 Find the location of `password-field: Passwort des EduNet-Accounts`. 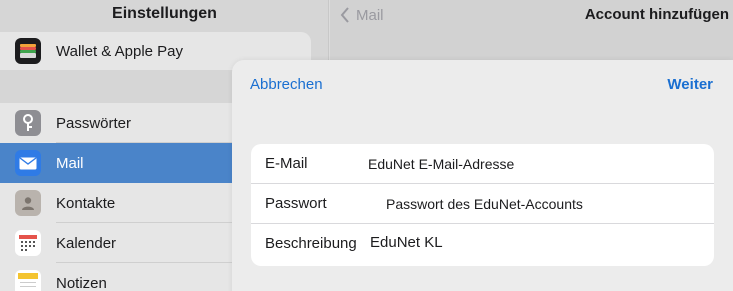

password-field: Passwort des EduNet-Accounts is located at coordinates (484, 204).